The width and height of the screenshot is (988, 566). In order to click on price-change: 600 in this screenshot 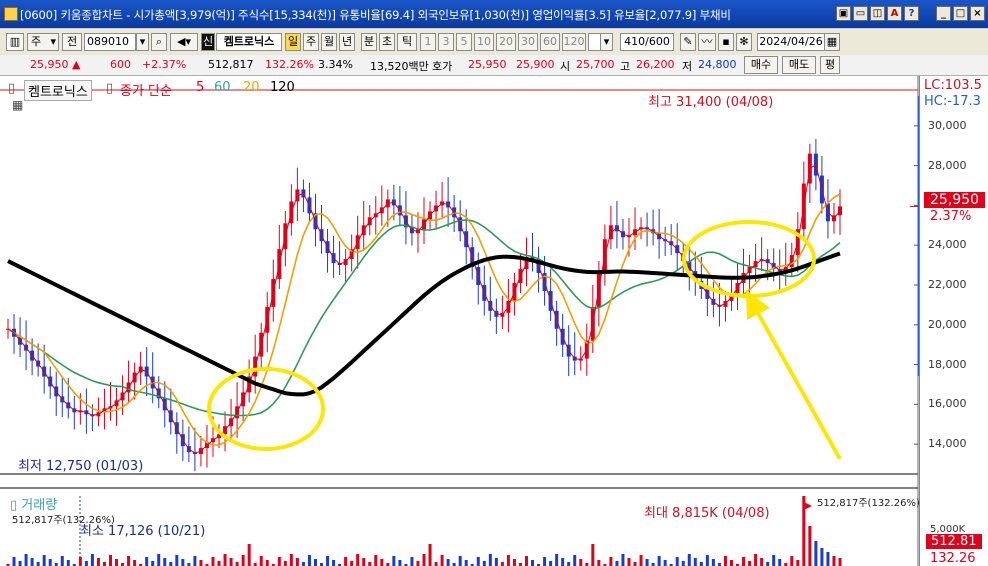, I will do `click(120, 64)`.